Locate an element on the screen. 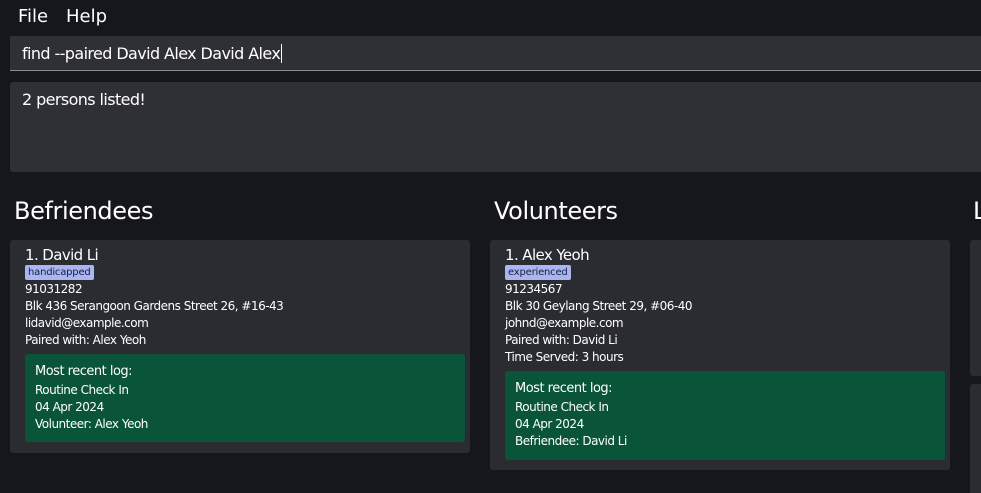 Image resolution: width=981 pixels, height=493 pixels. logs-heading: L is located at coordinates (977, 211).